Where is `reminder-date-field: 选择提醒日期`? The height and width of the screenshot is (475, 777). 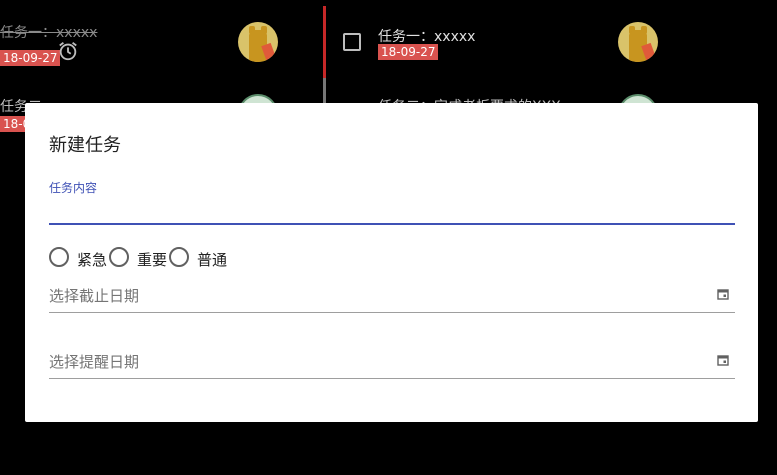
reminder-date-field: 选择提醒日期 is located at coordinates (392, 364).